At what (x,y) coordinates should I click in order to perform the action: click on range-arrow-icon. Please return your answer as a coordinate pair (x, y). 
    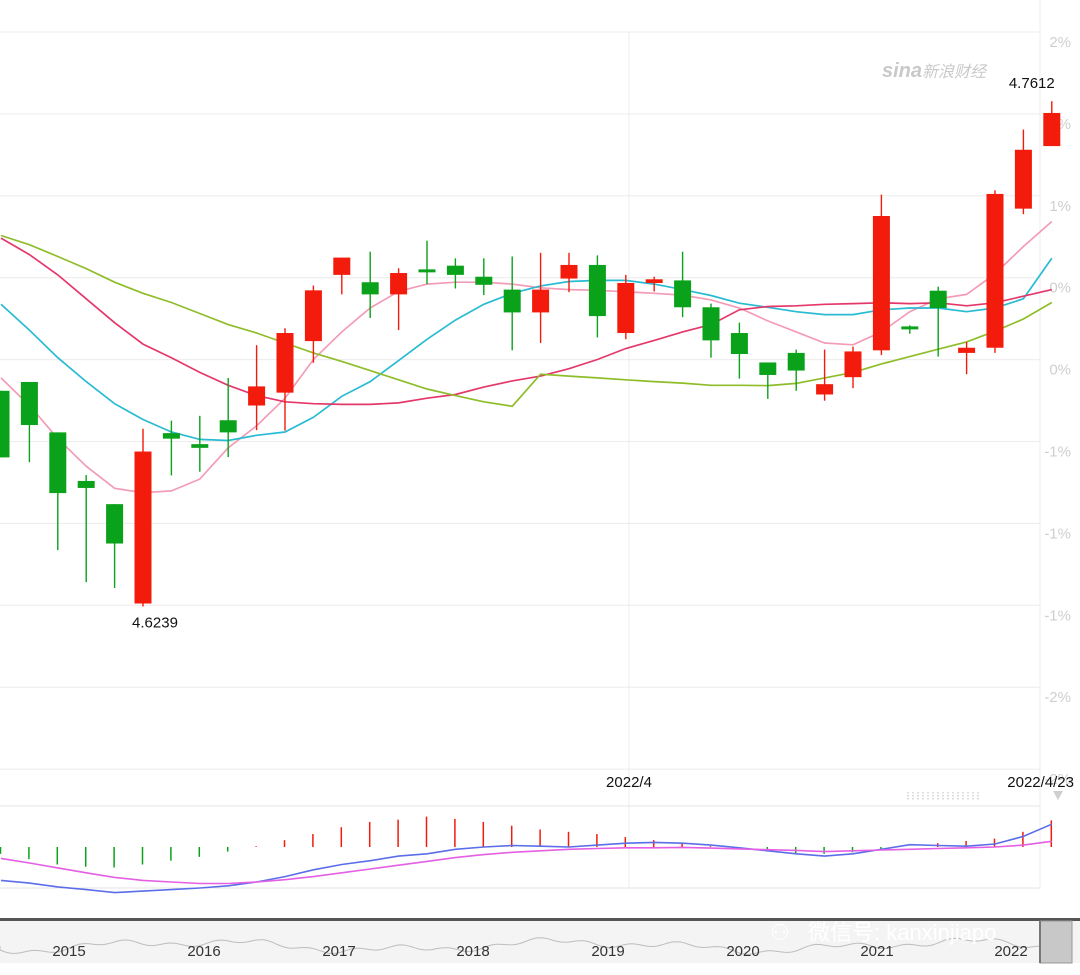
    Looking at the image, I should click on (1058, 795).